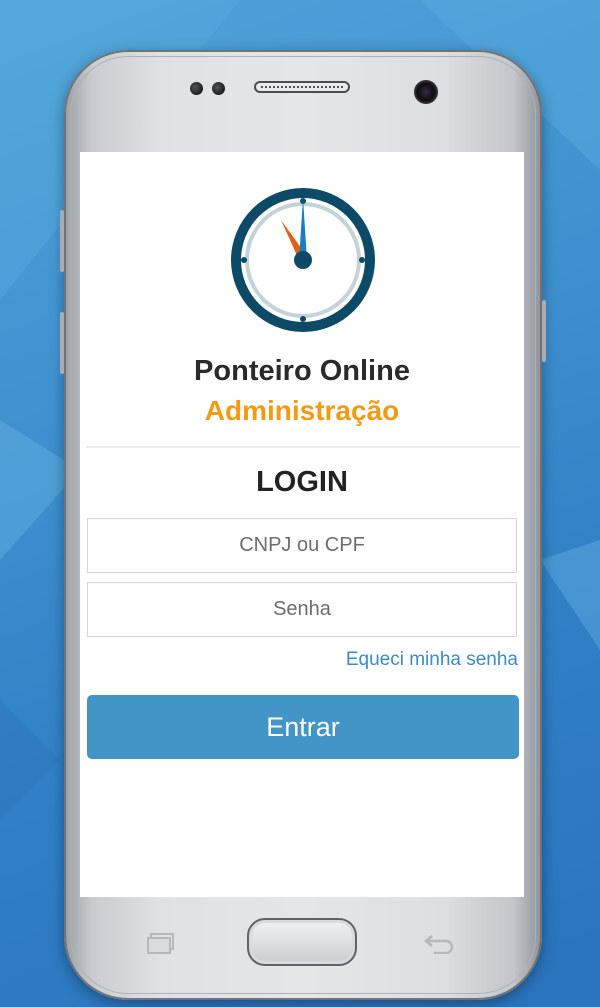  What do you see at coordinates (303, 447) in the screenshot?
I see `divider` at bounding box center [303, 447].